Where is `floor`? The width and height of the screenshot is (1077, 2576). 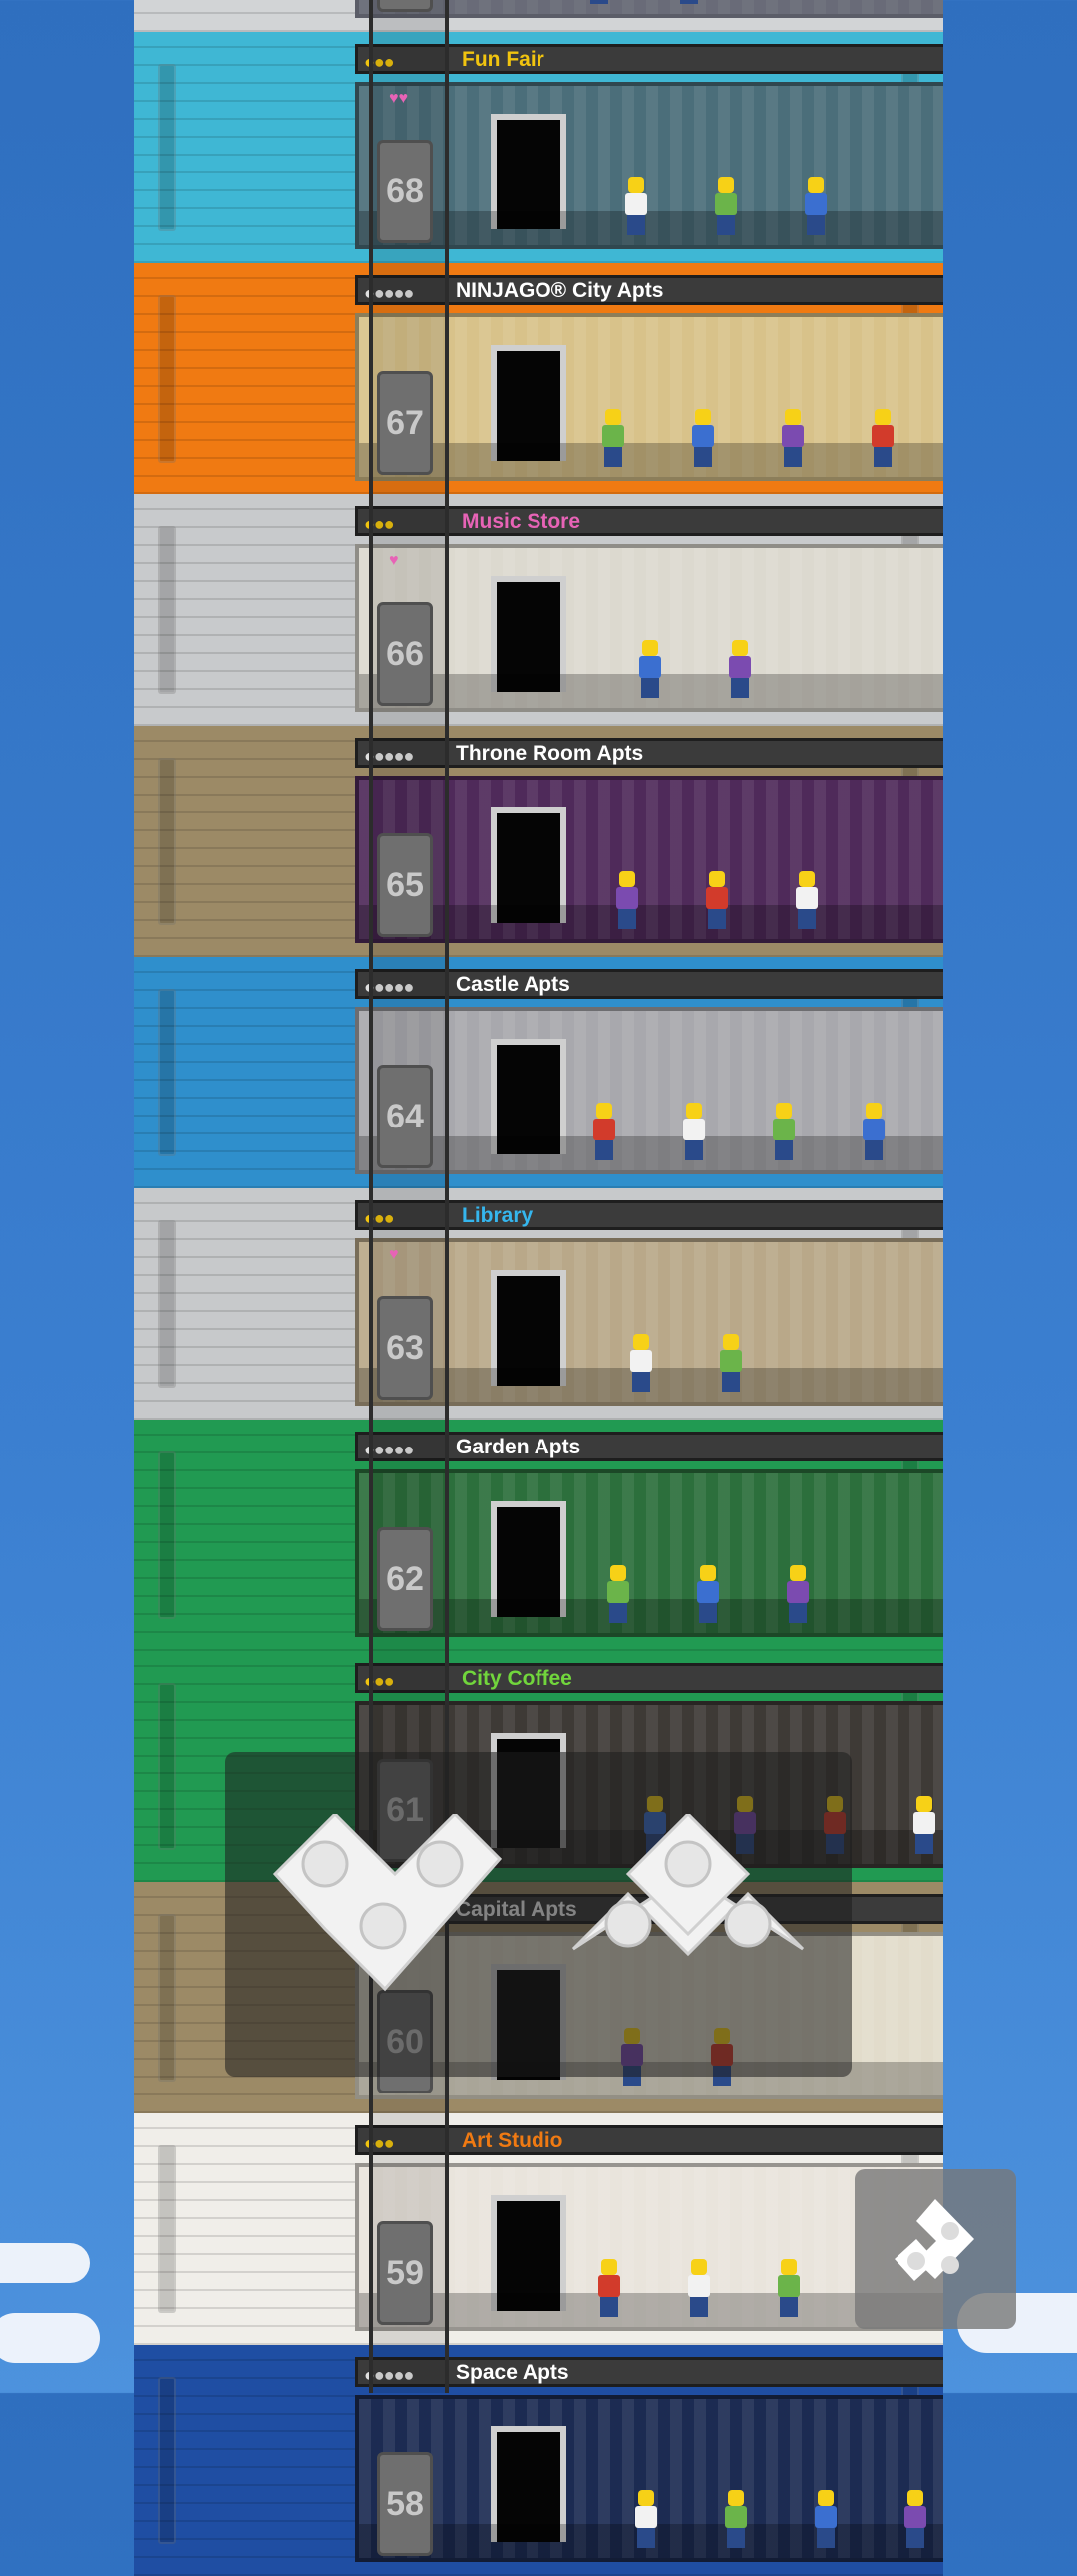
floor is located at coordinates (538, 16).